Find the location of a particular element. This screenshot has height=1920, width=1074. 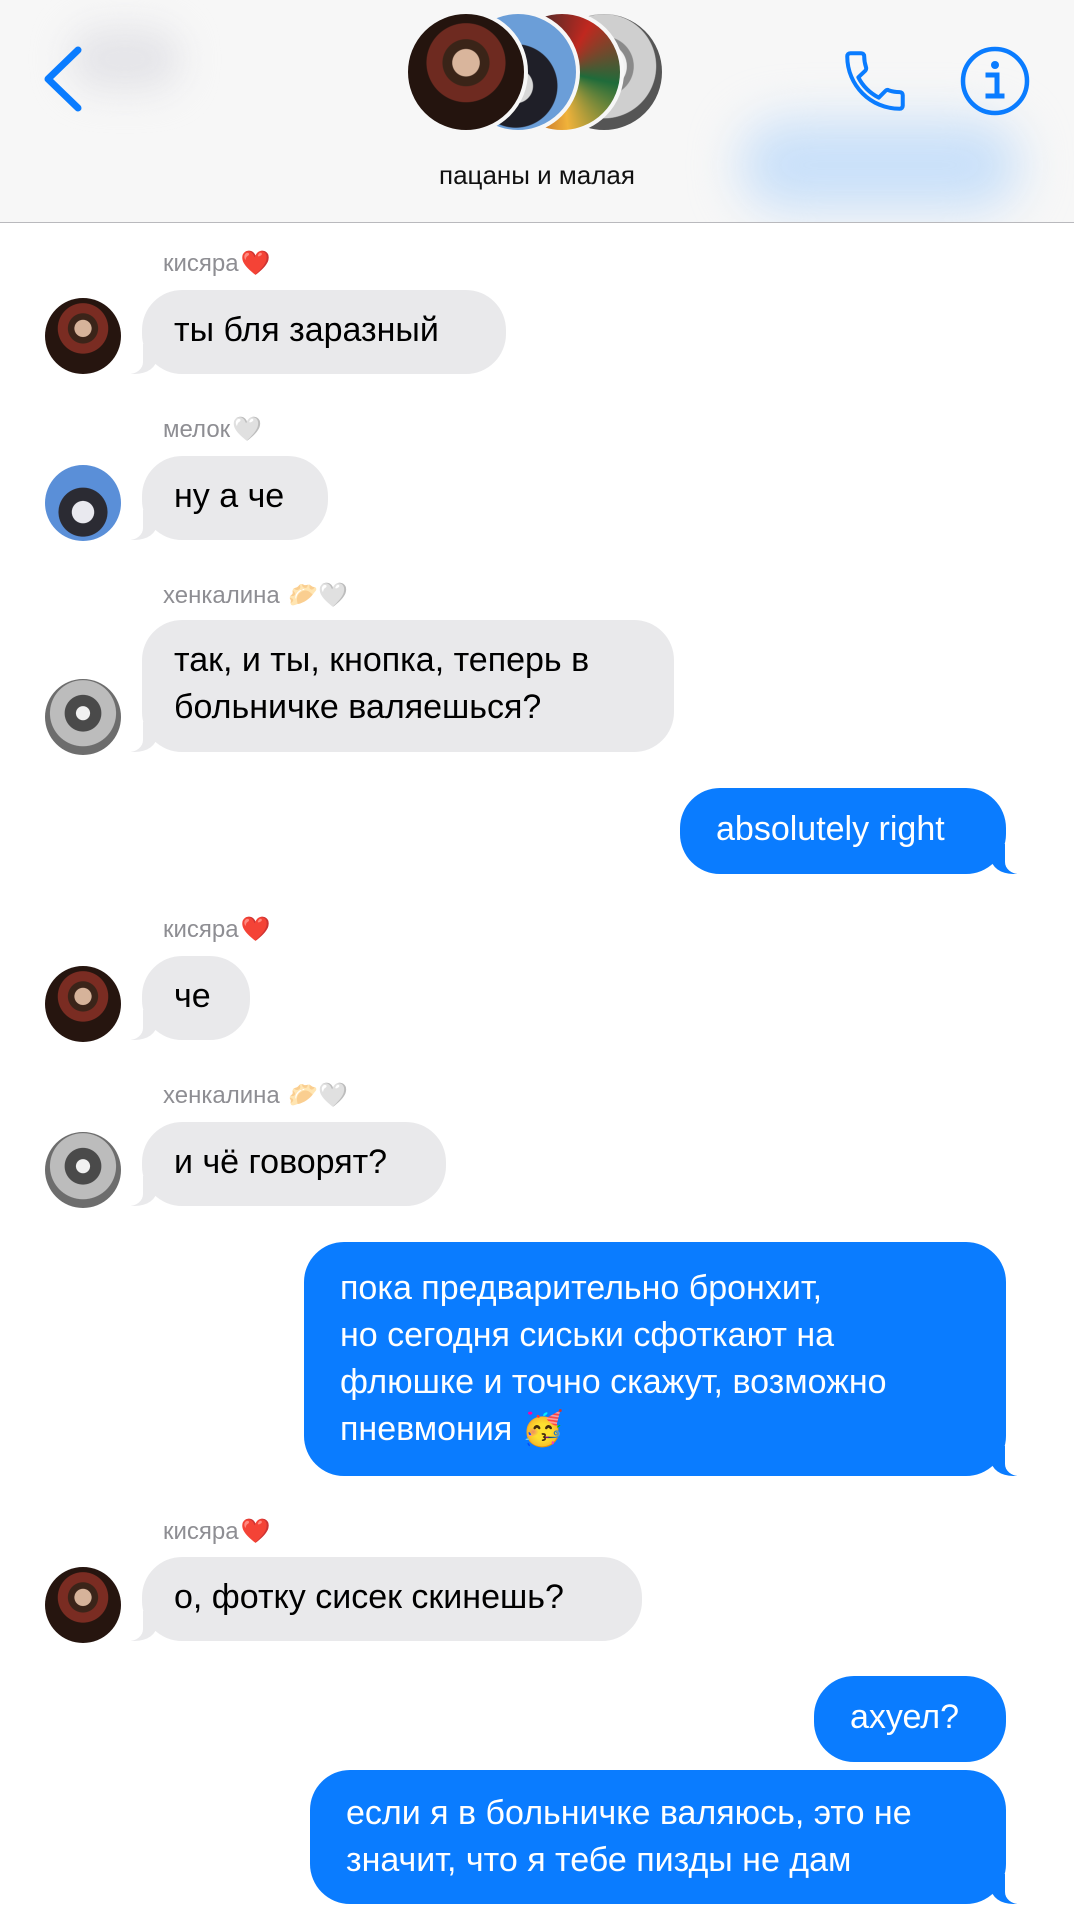

message-text-line: флюшке и точно скажут, возможно is located at coordinates (613, 1382).